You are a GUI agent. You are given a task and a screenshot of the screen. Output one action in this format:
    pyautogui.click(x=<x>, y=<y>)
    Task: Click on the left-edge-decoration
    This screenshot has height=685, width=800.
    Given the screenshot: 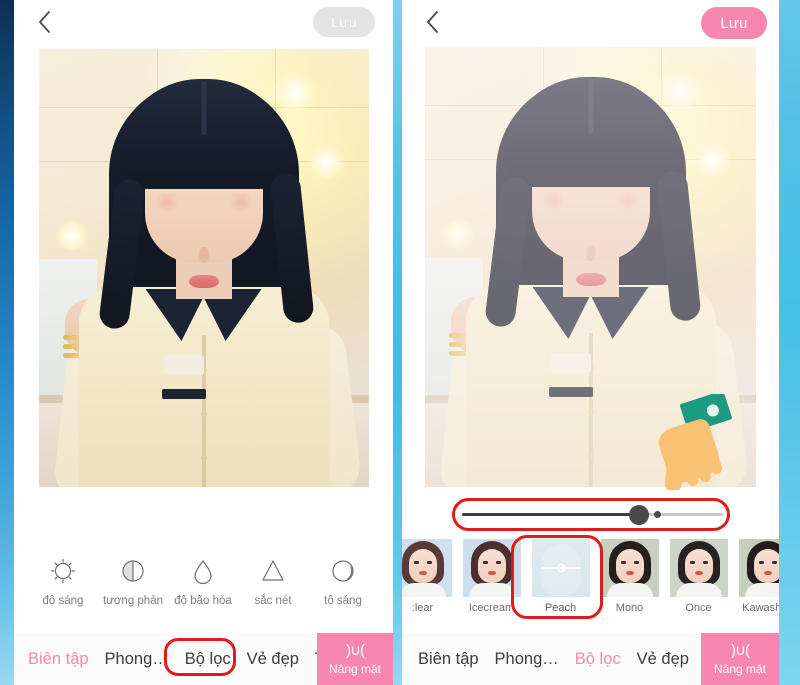 What is the action you would take?
    pyautogui.click(x=7, y=342)
    